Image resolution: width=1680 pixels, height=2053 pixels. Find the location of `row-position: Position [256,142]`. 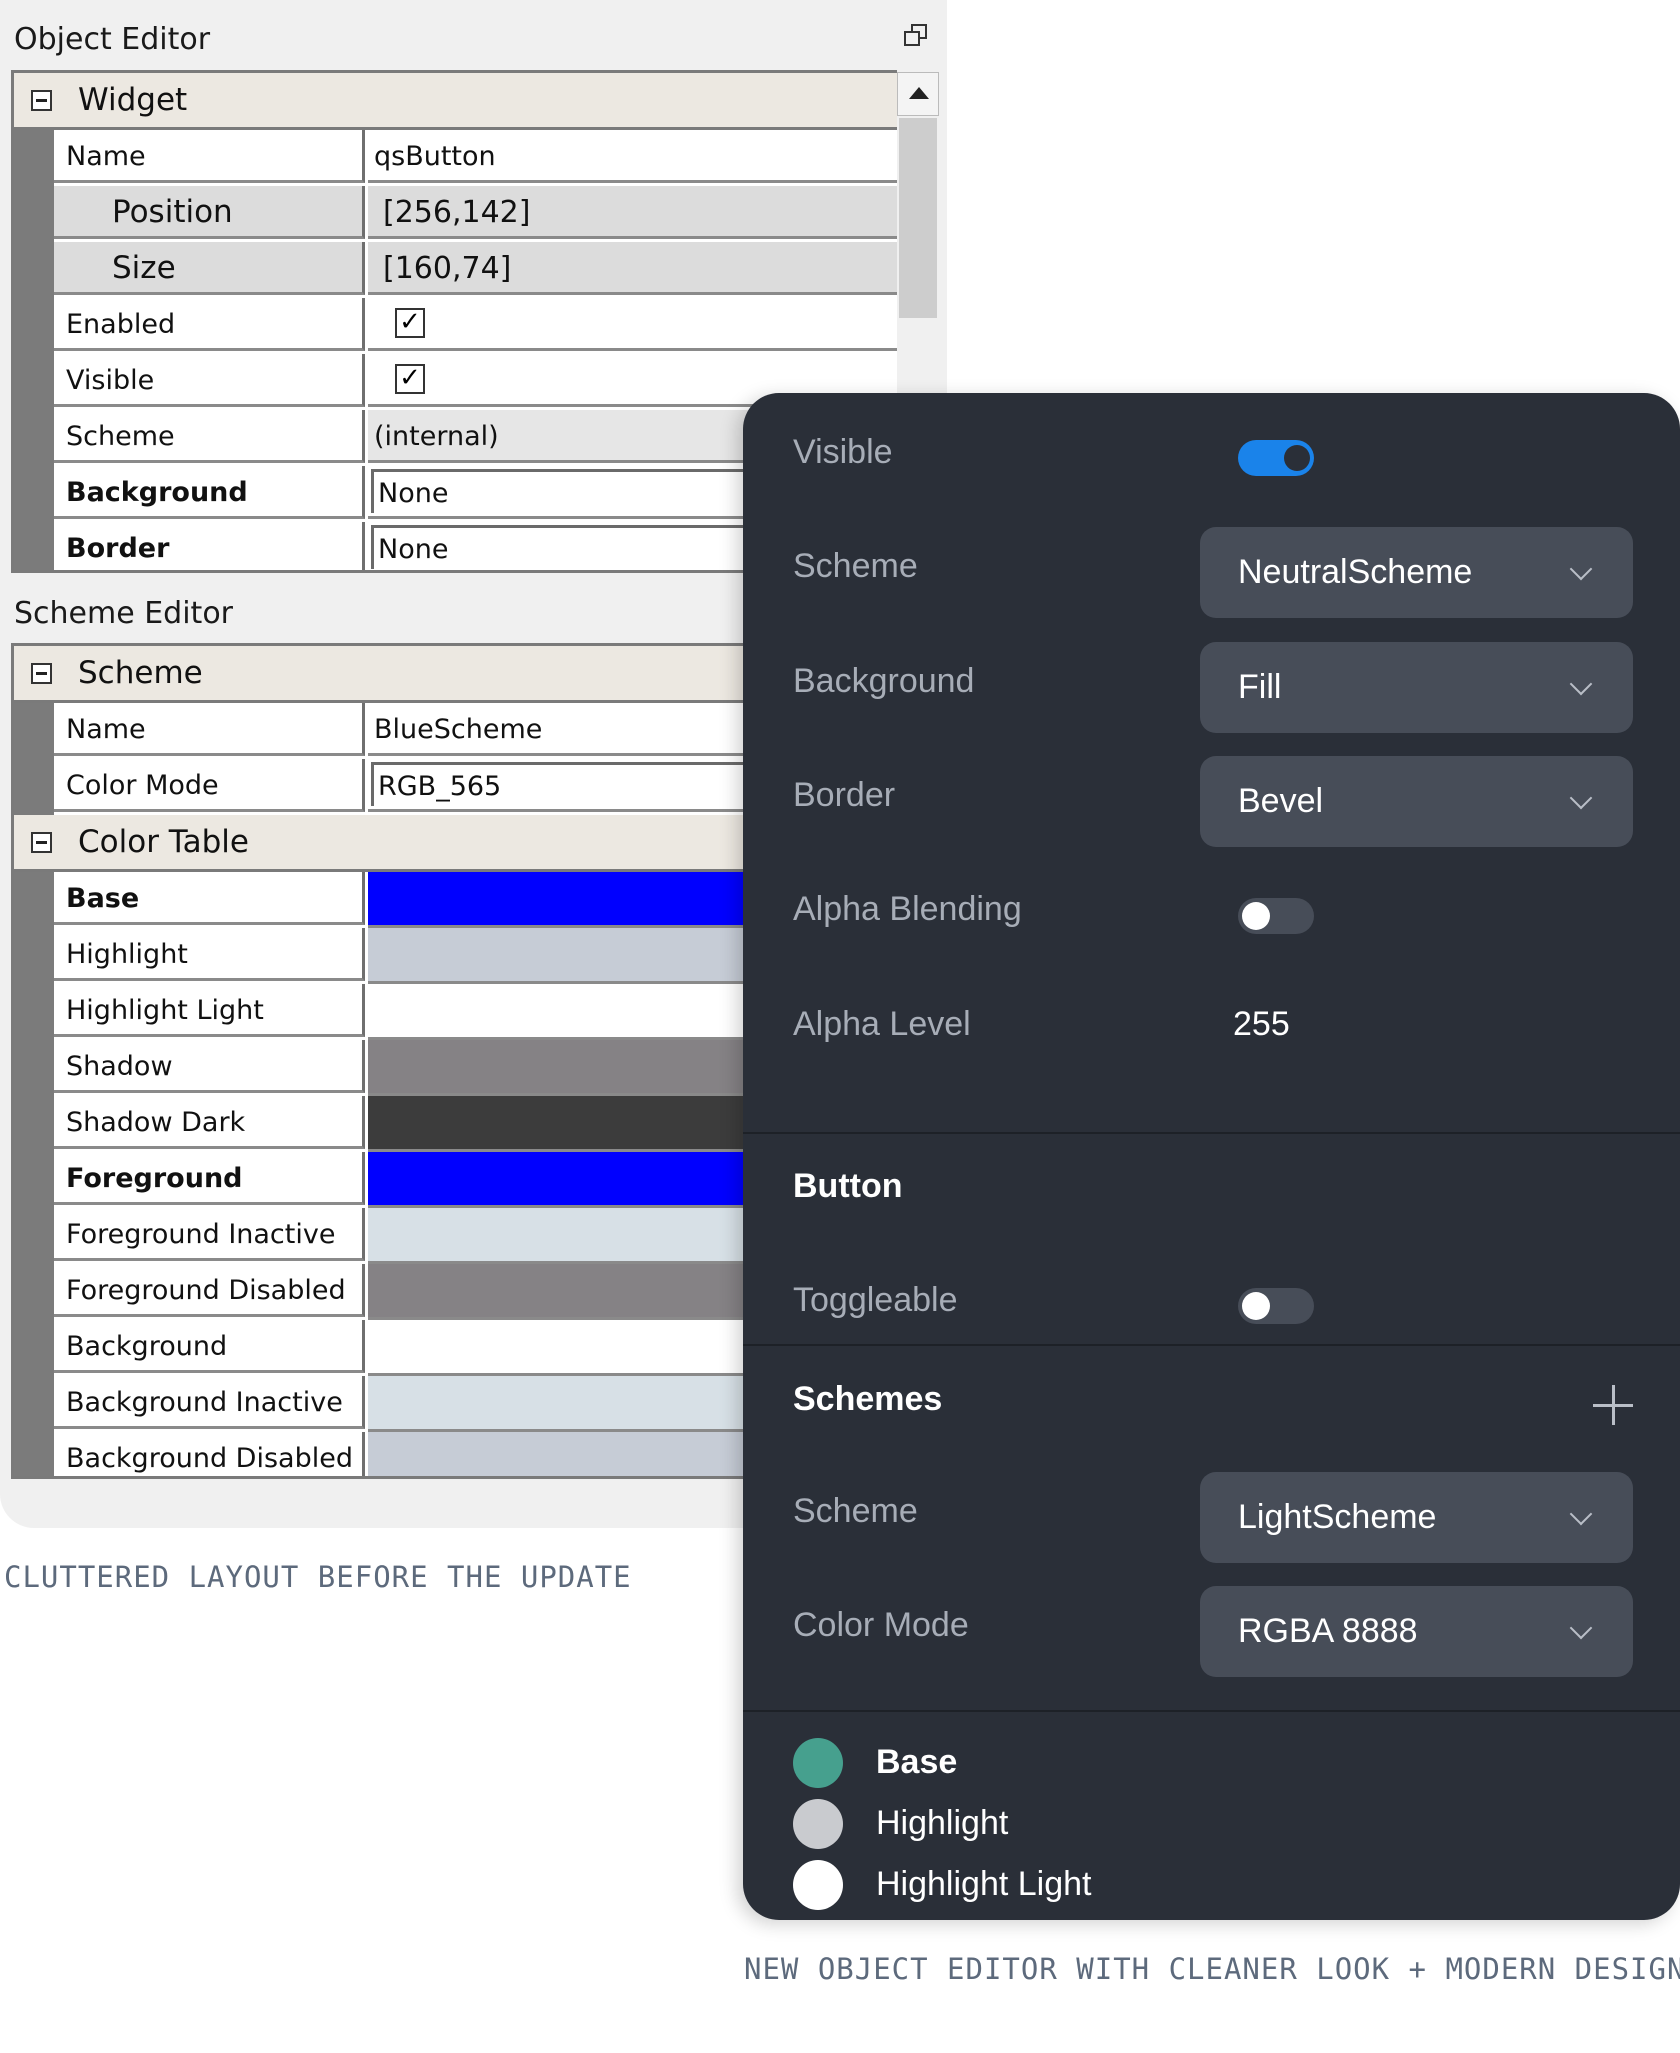

row-position: Position [256,142] is located at coordinates (455, 214).